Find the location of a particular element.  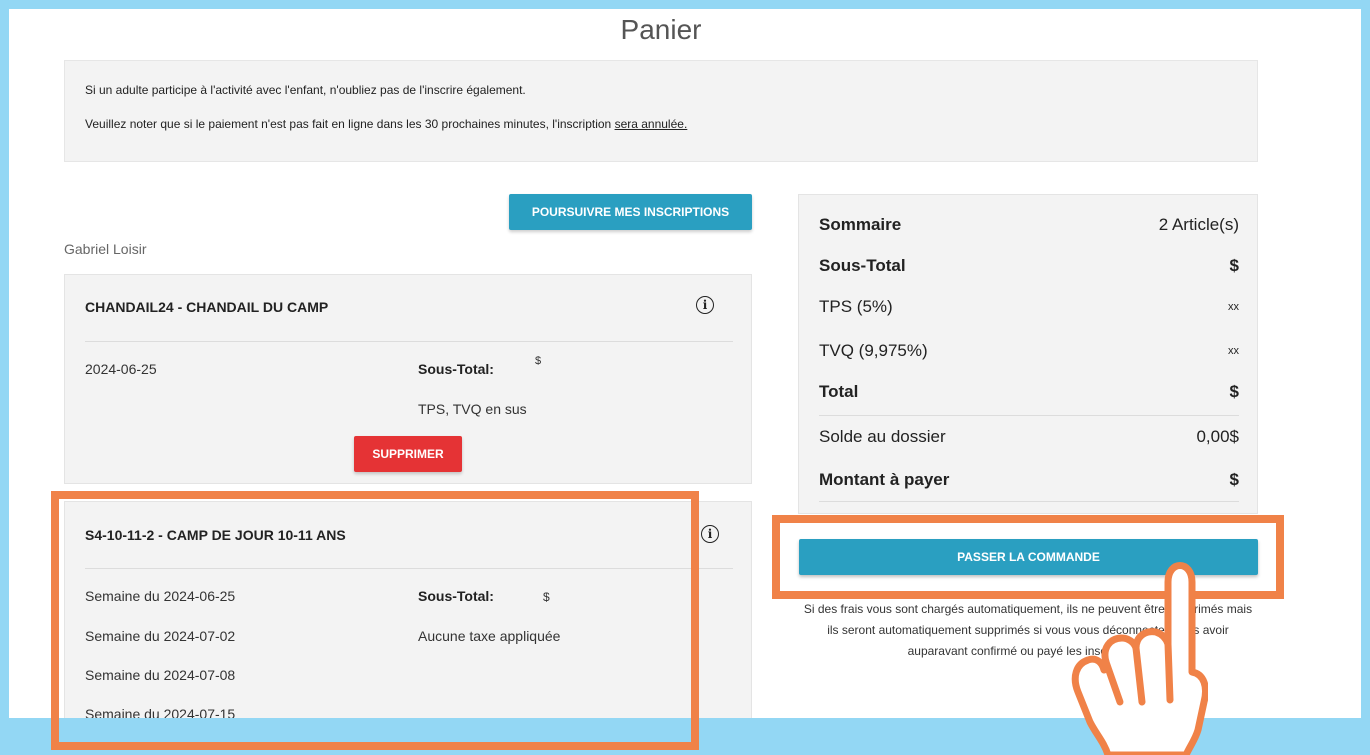

summary-subtotal-row: Sous-Total $ is located at coordinates (1029, 276).